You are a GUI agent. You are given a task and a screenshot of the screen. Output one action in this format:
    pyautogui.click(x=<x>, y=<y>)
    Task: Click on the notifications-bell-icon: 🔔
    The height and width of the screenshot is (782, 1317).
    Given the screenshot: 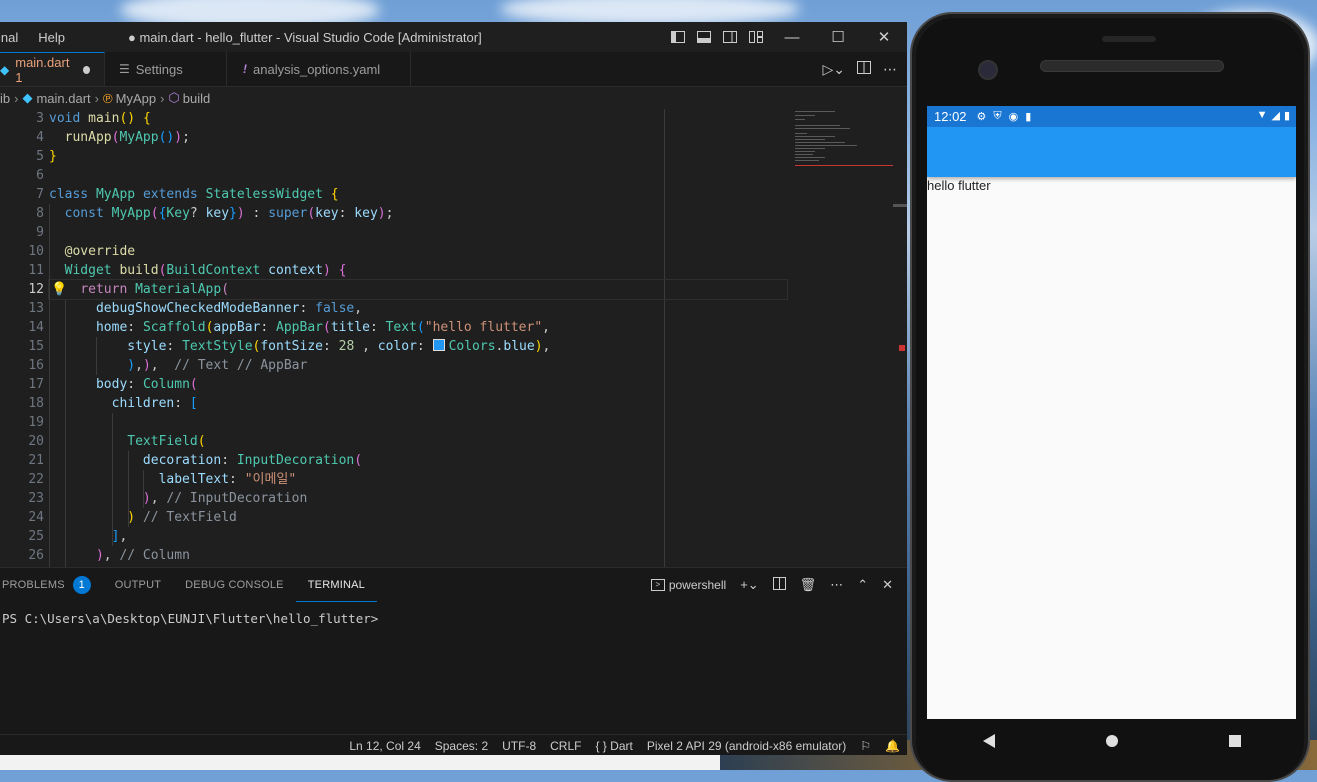 What is the action you would take?
    pyautogui.click(x=892, y=746)
    